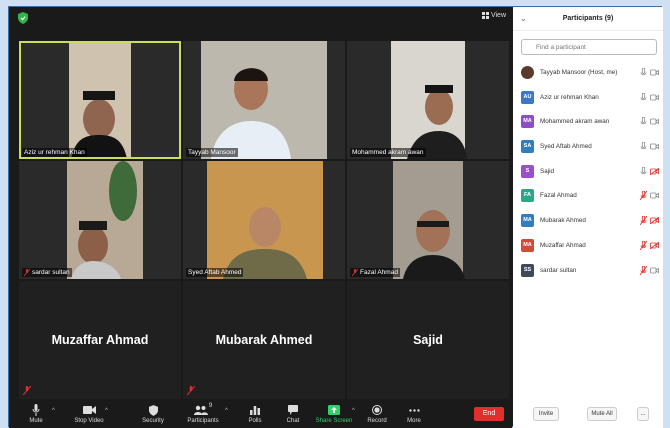 This screenshot has height=428, width=670. I want to click on participant-row: S Sajid, so click(588, 172).